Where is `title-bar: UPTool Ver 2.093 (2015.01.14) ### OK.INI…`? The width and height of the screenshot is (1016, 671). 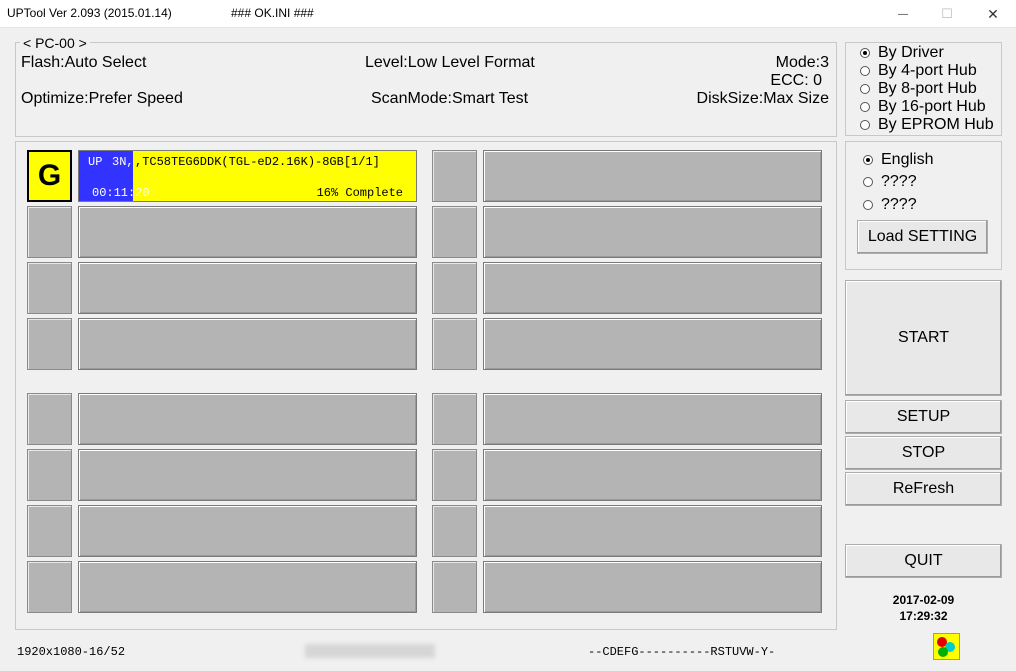 title-bar: UPTool Ver 2.093 (2015.01.14) ### OK.INI… is located at coordinates (508, 14).